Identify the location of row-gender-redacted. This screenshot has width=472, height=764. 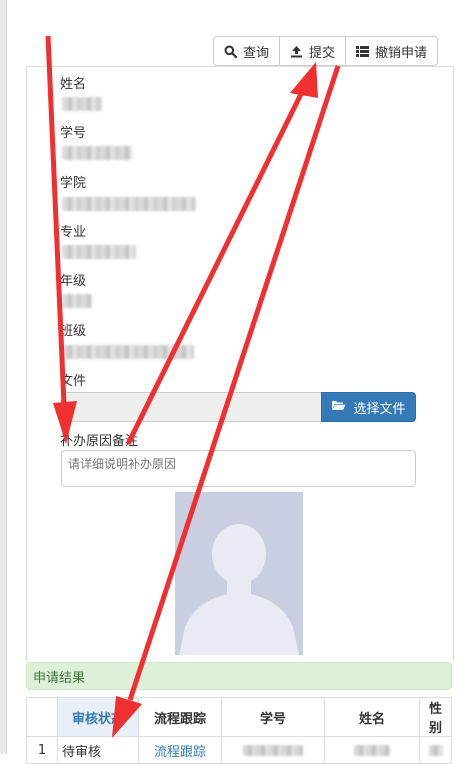
(435, 750).